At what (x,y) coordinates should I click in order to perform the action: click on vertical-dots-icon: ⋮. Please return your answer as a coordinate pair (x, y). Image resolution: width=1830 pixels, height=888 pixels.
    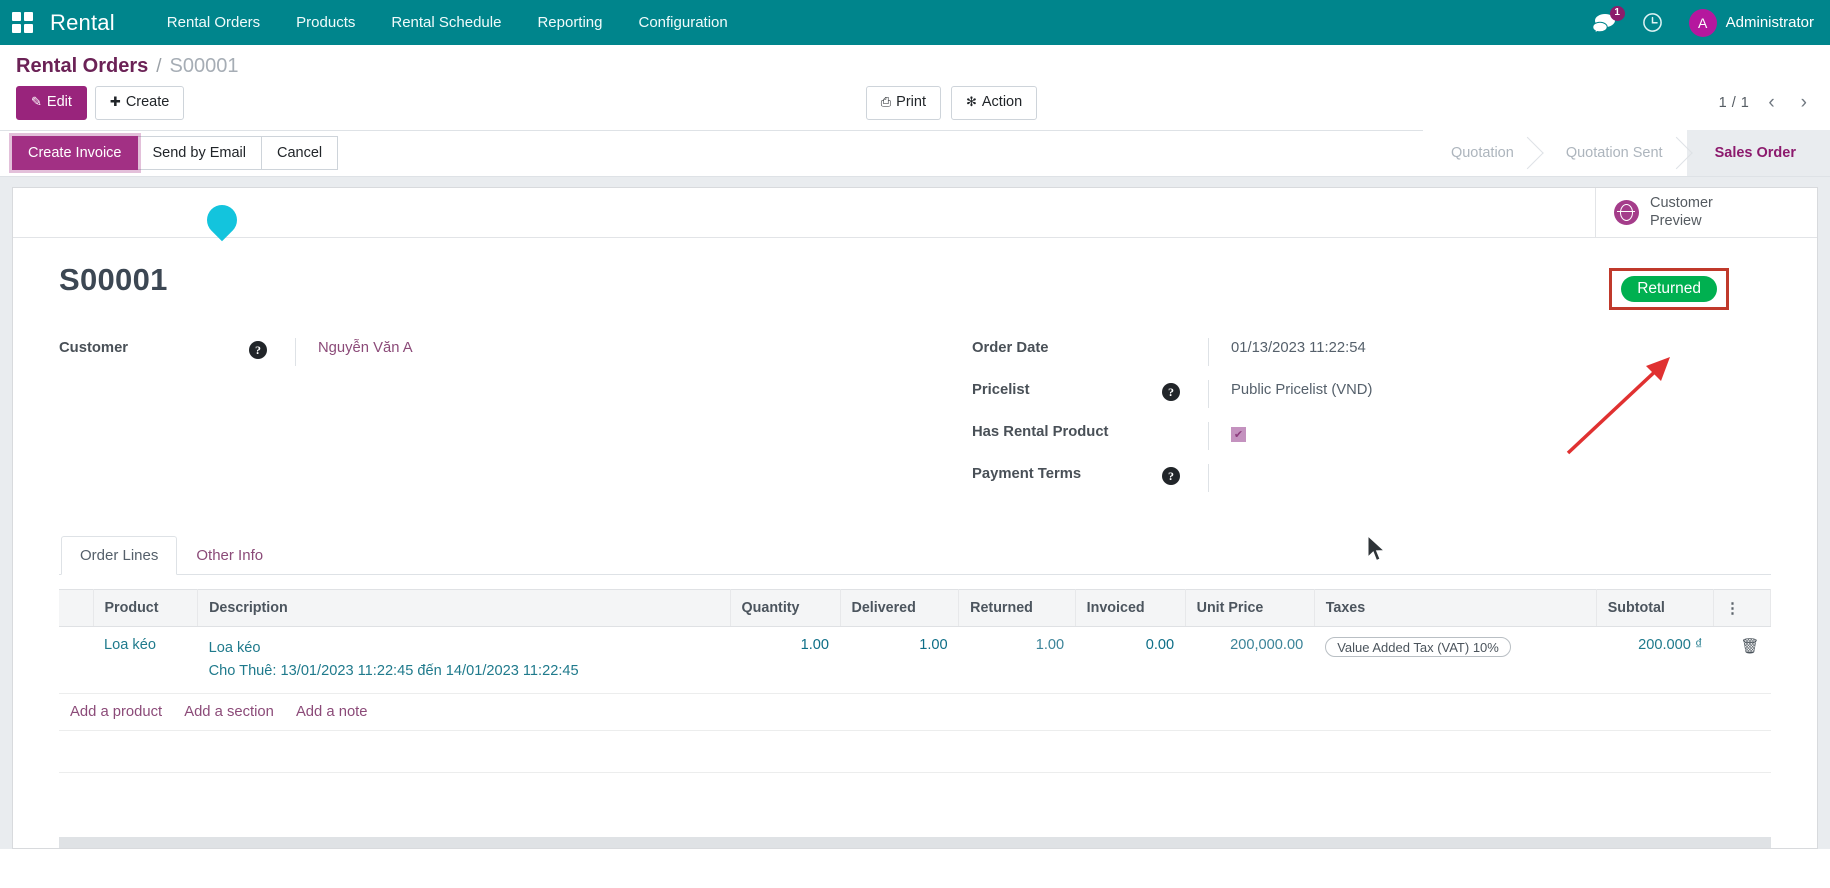
    Looking at the image, I should click on (1732, 608).